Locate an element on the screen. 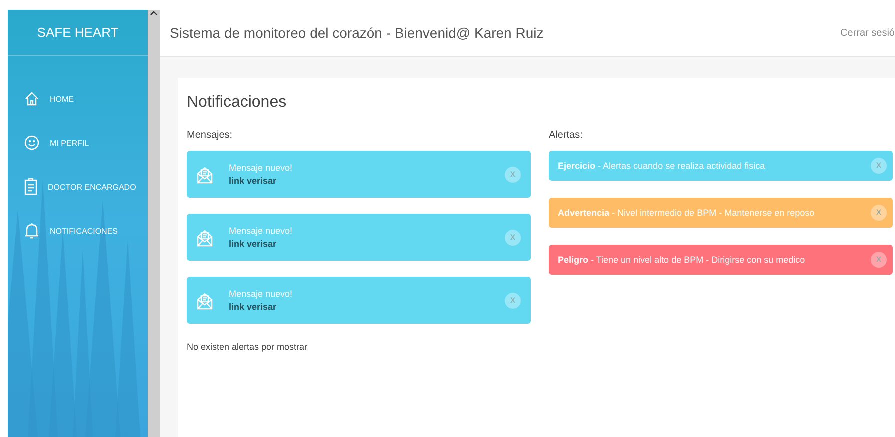 This screenshot has width=895, height=437. nav-label: DOCTOR ENCARGADO is located at coordinates (92, 187).